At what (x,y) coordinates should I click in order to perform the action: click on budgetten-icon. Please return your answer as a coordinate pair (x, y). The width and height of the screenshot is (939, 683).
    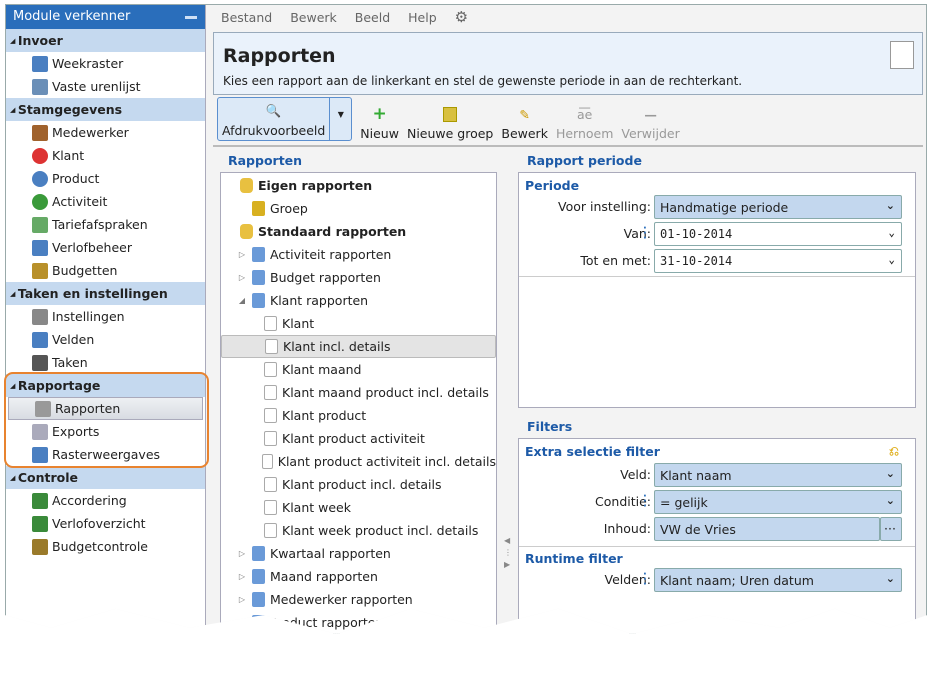
    Looking at the image, I should click on (40, 270).